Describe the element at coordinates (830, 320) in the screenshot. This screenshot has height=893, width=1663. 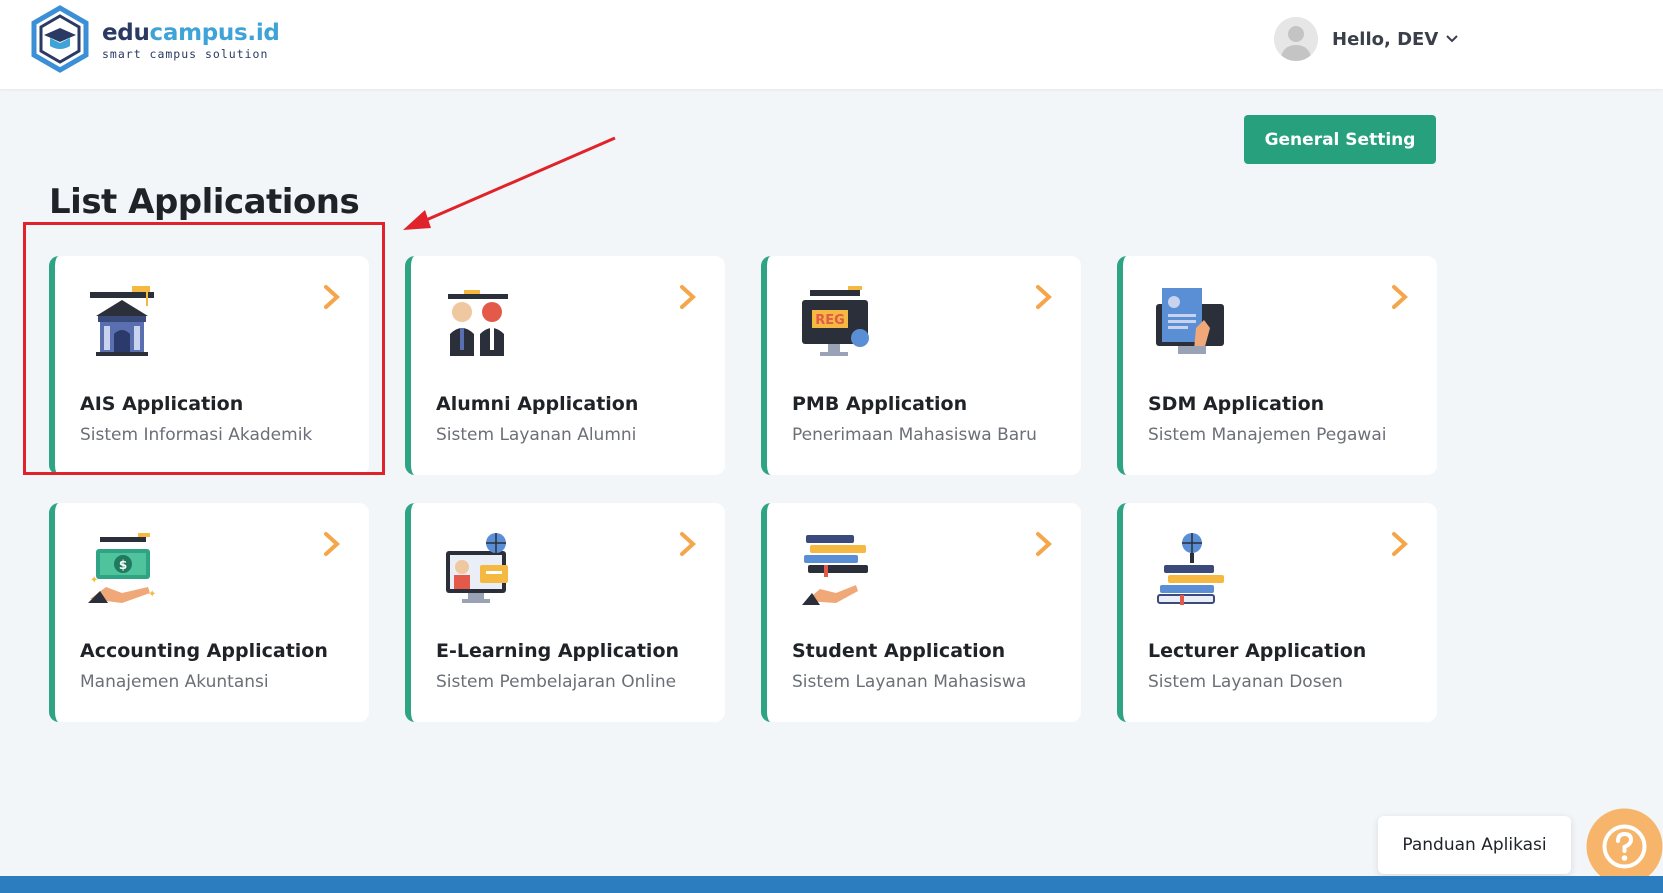
I see `svg-text: REG` at that location.